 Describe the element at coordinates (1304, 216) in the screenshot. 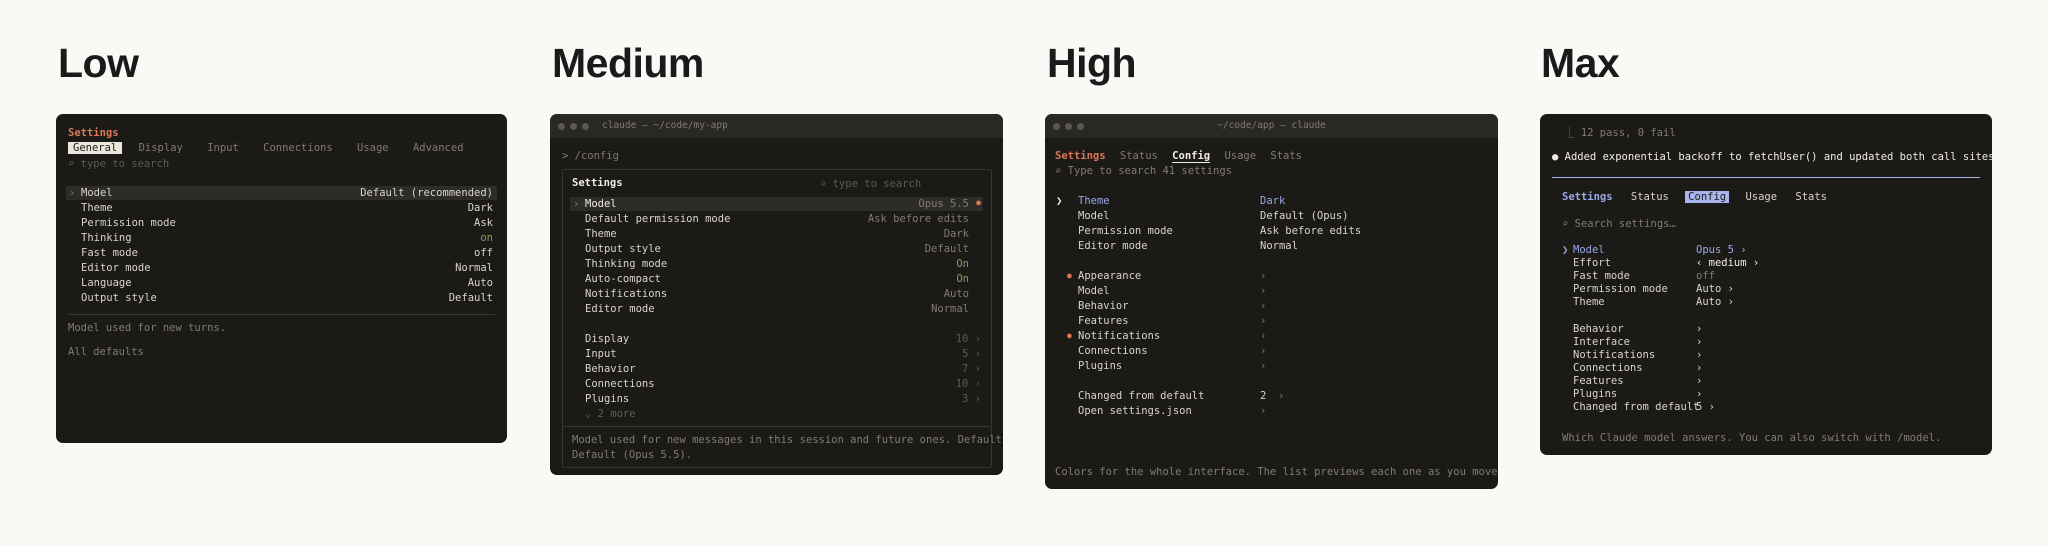

I see `high-setting-value: Default (Opus)` at that location.